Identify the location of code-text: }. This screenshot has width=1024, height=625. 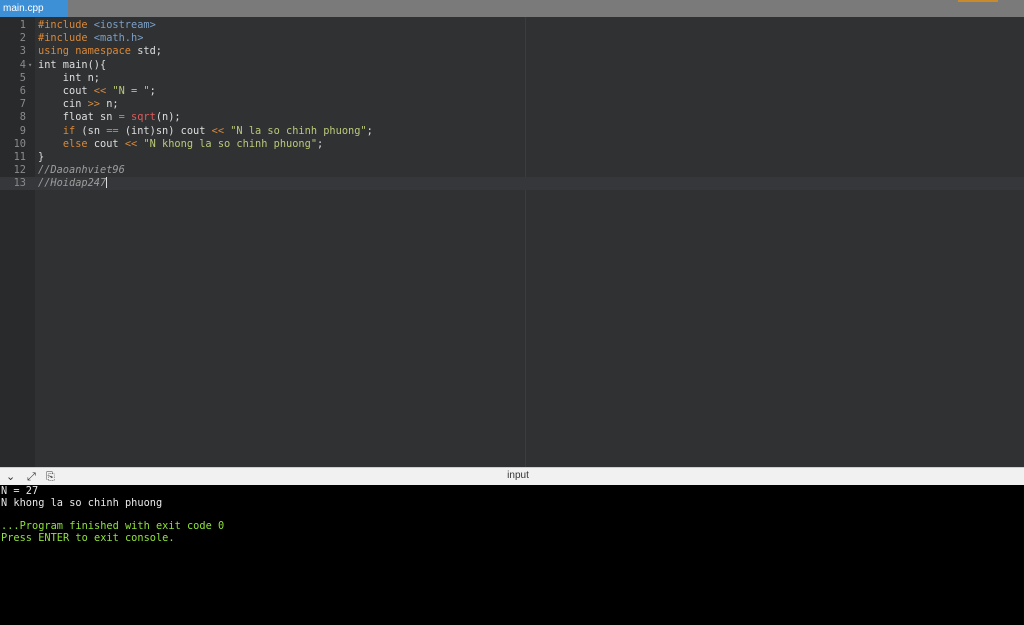
(41, 157).